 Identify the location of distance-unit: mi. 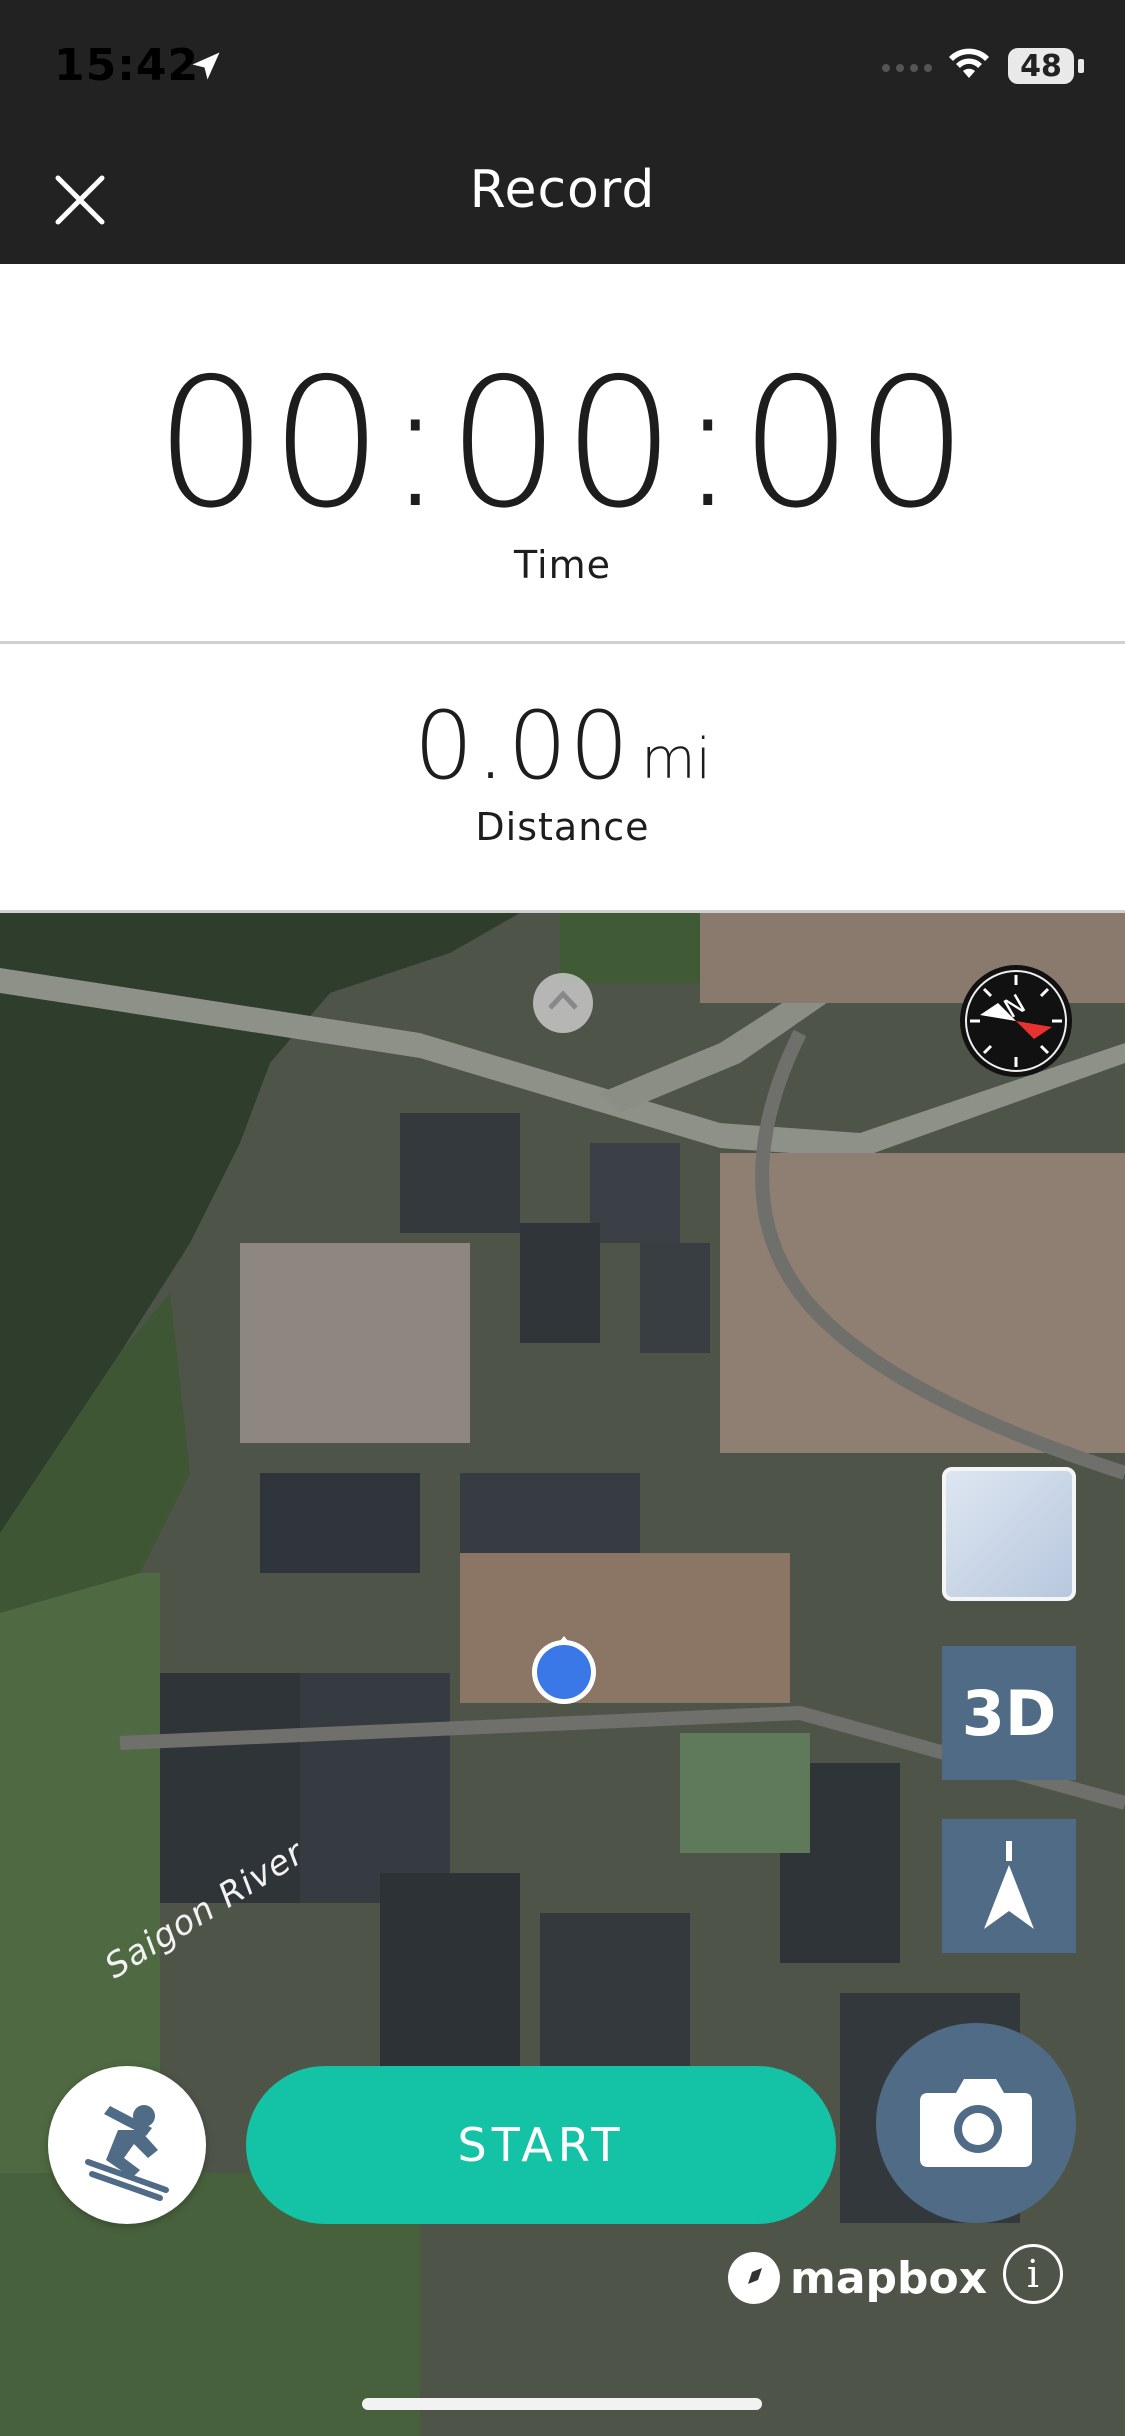
(676, 759).